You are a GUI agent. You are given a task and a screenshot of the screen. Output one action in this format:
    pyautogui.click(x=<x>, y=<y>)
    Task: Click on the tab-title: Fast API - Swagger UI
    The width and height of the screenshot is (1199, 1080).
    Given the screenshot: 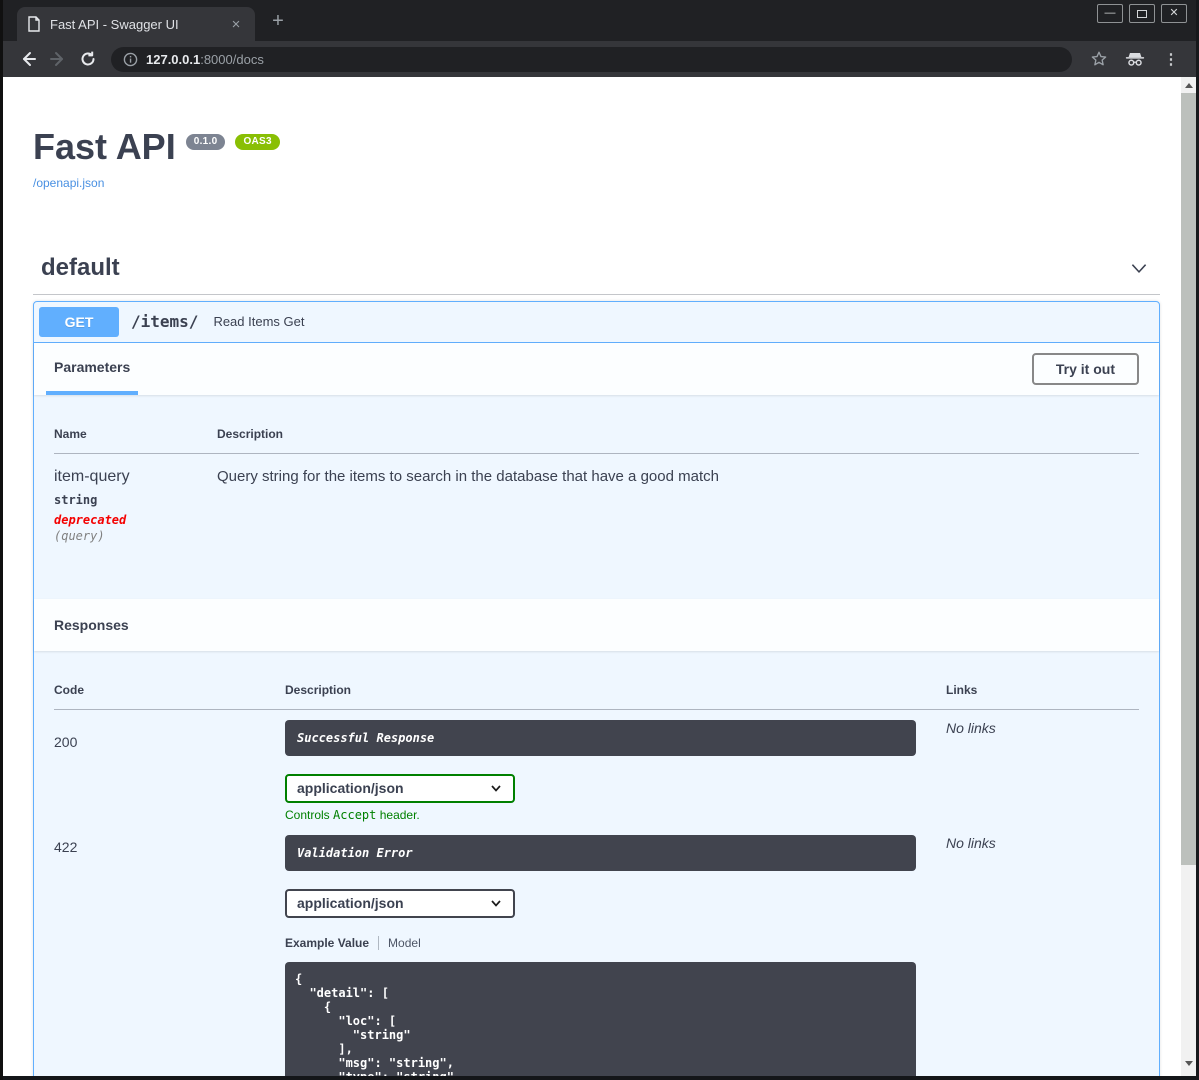 What is the action you would take?
    pyautogui.click(x=114, y=24)
    